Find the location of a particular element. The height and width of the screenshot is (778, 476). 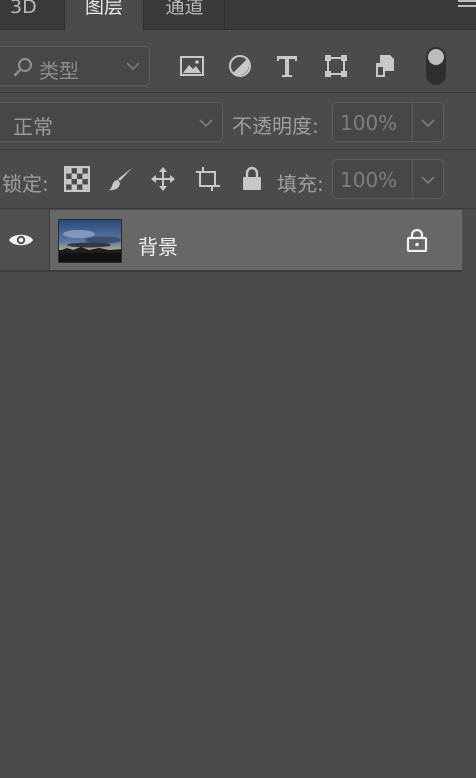

lock-position-icon is located at coordinates (163, 179).